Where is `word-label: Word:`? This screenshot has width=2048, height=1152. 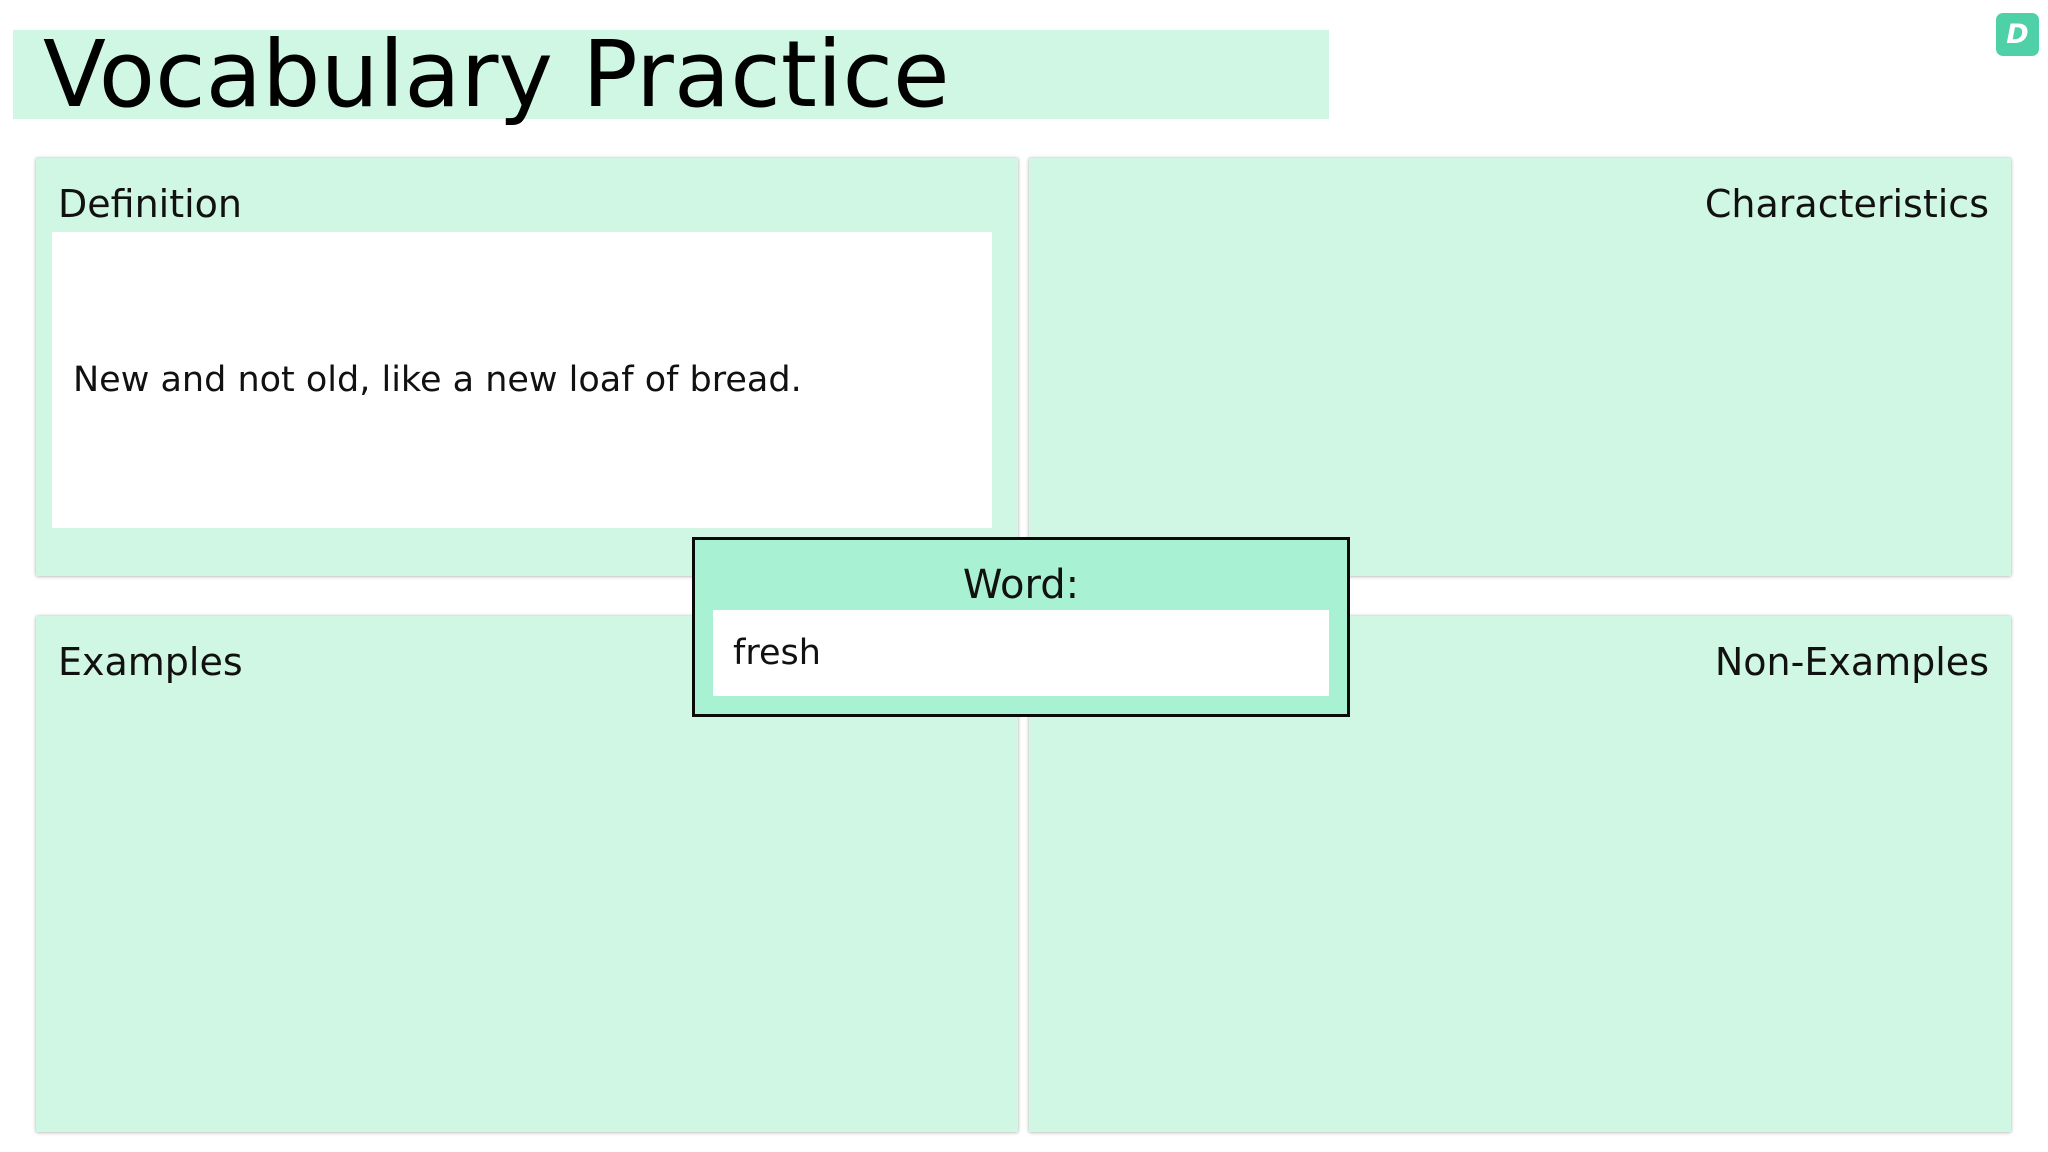 word-label: Word: is located at coordinates (1021, 585).